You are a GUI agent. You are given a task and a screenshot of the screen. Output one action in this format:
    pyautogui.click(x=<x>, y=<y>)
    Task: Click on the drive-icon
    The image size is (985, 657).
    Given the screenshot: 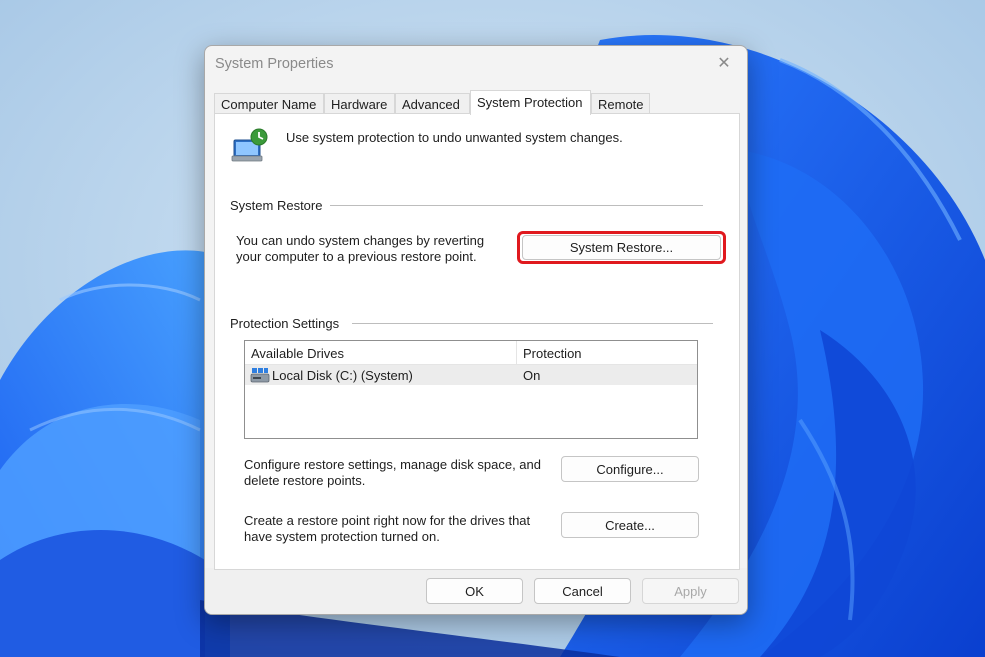 What is the action you would take?
    pyautogui.click(x=260, y=377)
    